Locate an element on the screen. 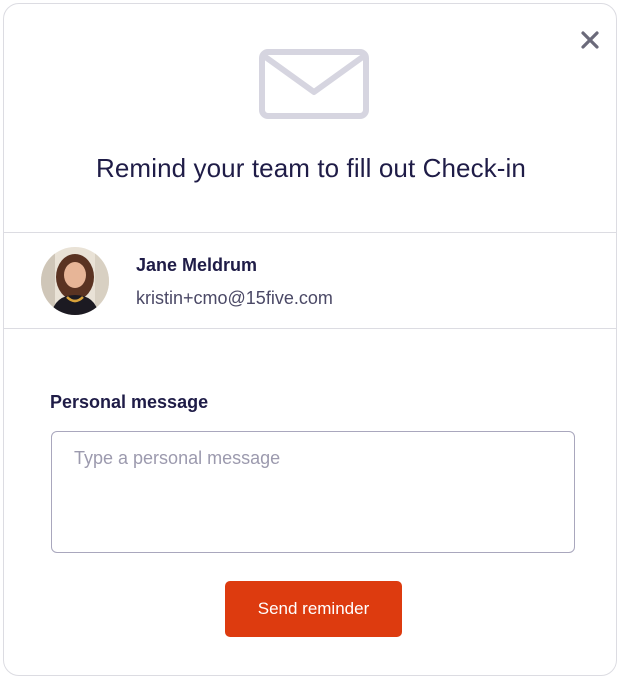  close-icon is located at coordinates (590, 40).